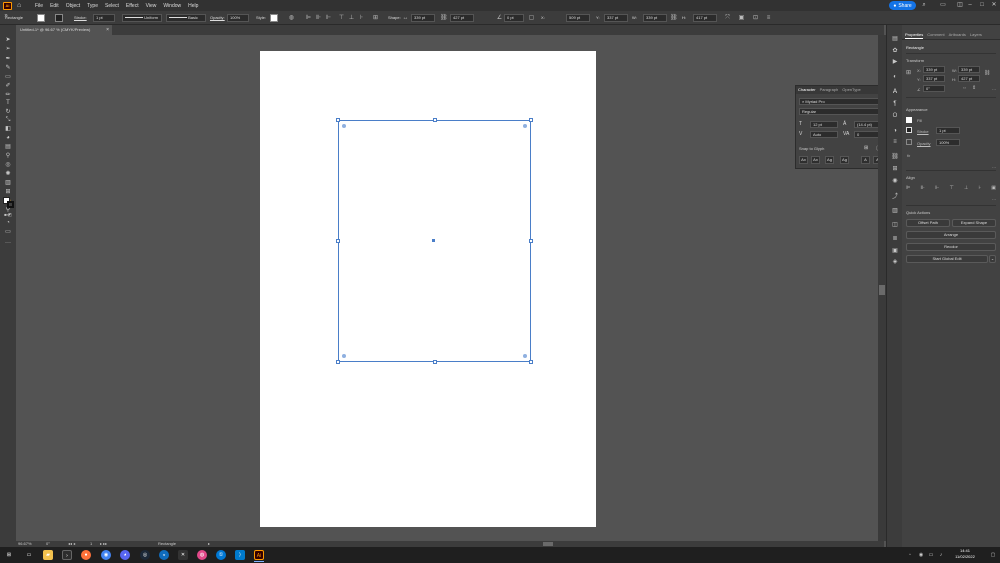 Image resolution: width=1000 pixels, height=563 pixels. I want to click on fx-icon: fx, so click(908, 155).